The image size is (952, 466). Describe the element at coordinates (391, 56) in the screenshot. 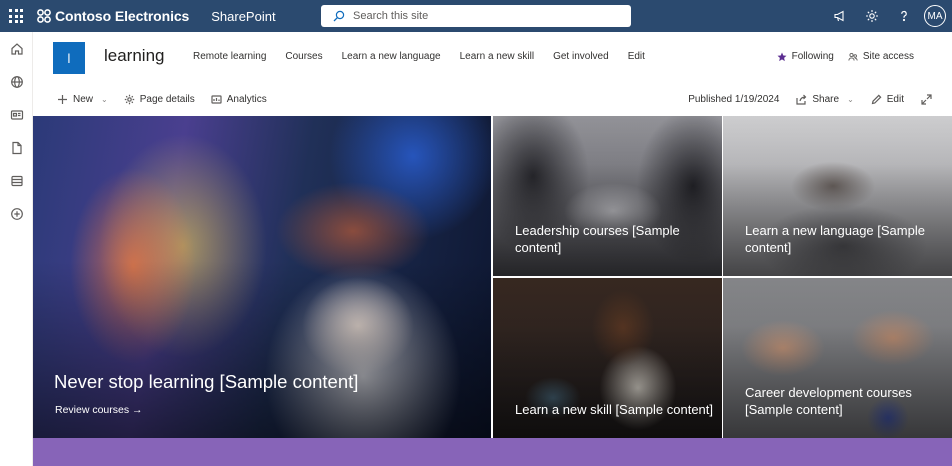

I see `nav-item-learn-a-new-language: Learn a new language` at that location.